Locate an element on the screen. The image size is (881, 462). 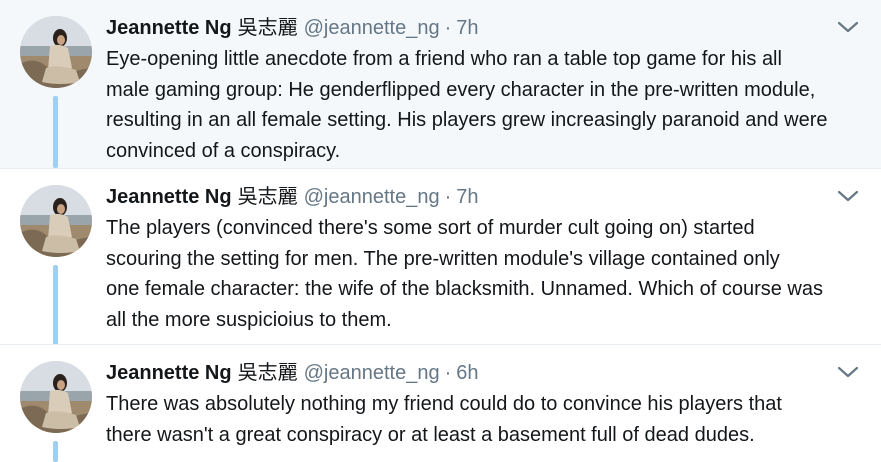
tweet-text-line: convinced of a conspiracy. is located at coordinates (223, 150).